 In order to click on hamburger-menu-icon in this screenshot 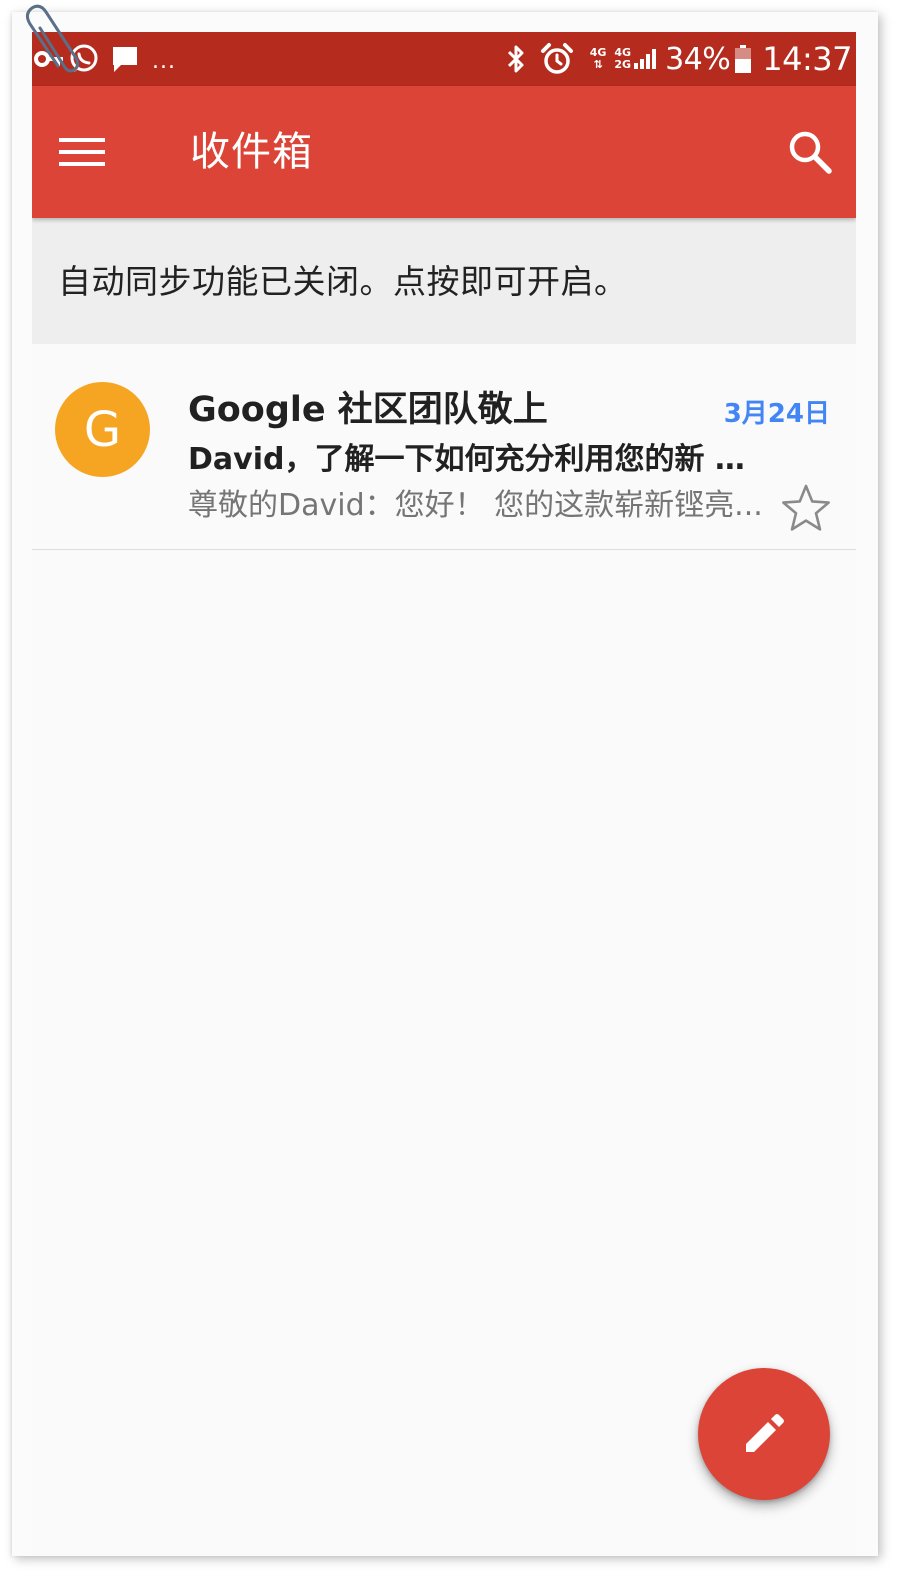, I will do `click(82, 152)`.